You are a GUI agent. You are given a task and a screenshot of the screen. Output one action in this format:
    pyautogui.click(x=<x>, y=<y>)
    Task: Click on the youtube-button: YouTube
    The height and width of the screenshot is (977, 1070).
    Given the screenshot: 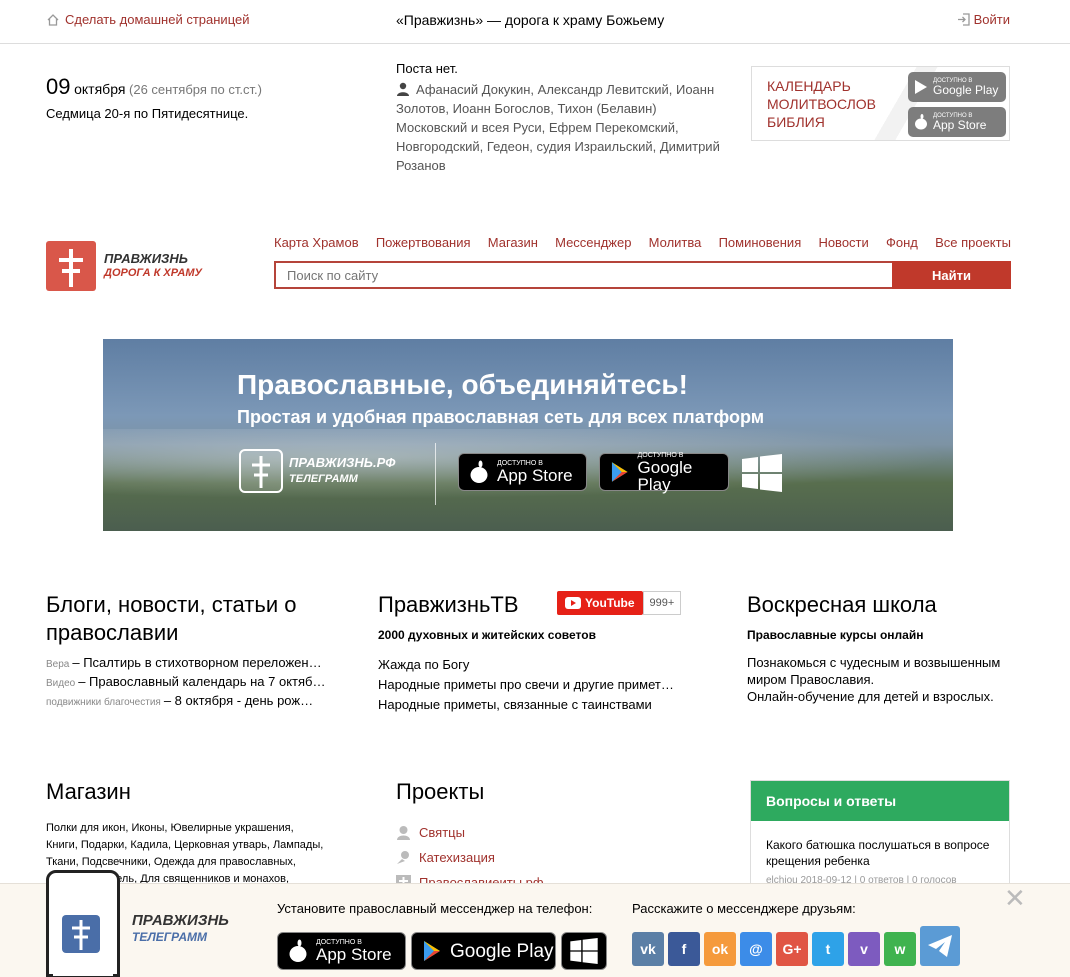 What is the action you would take?
    pyautogui.click(x=600, y=603)
    